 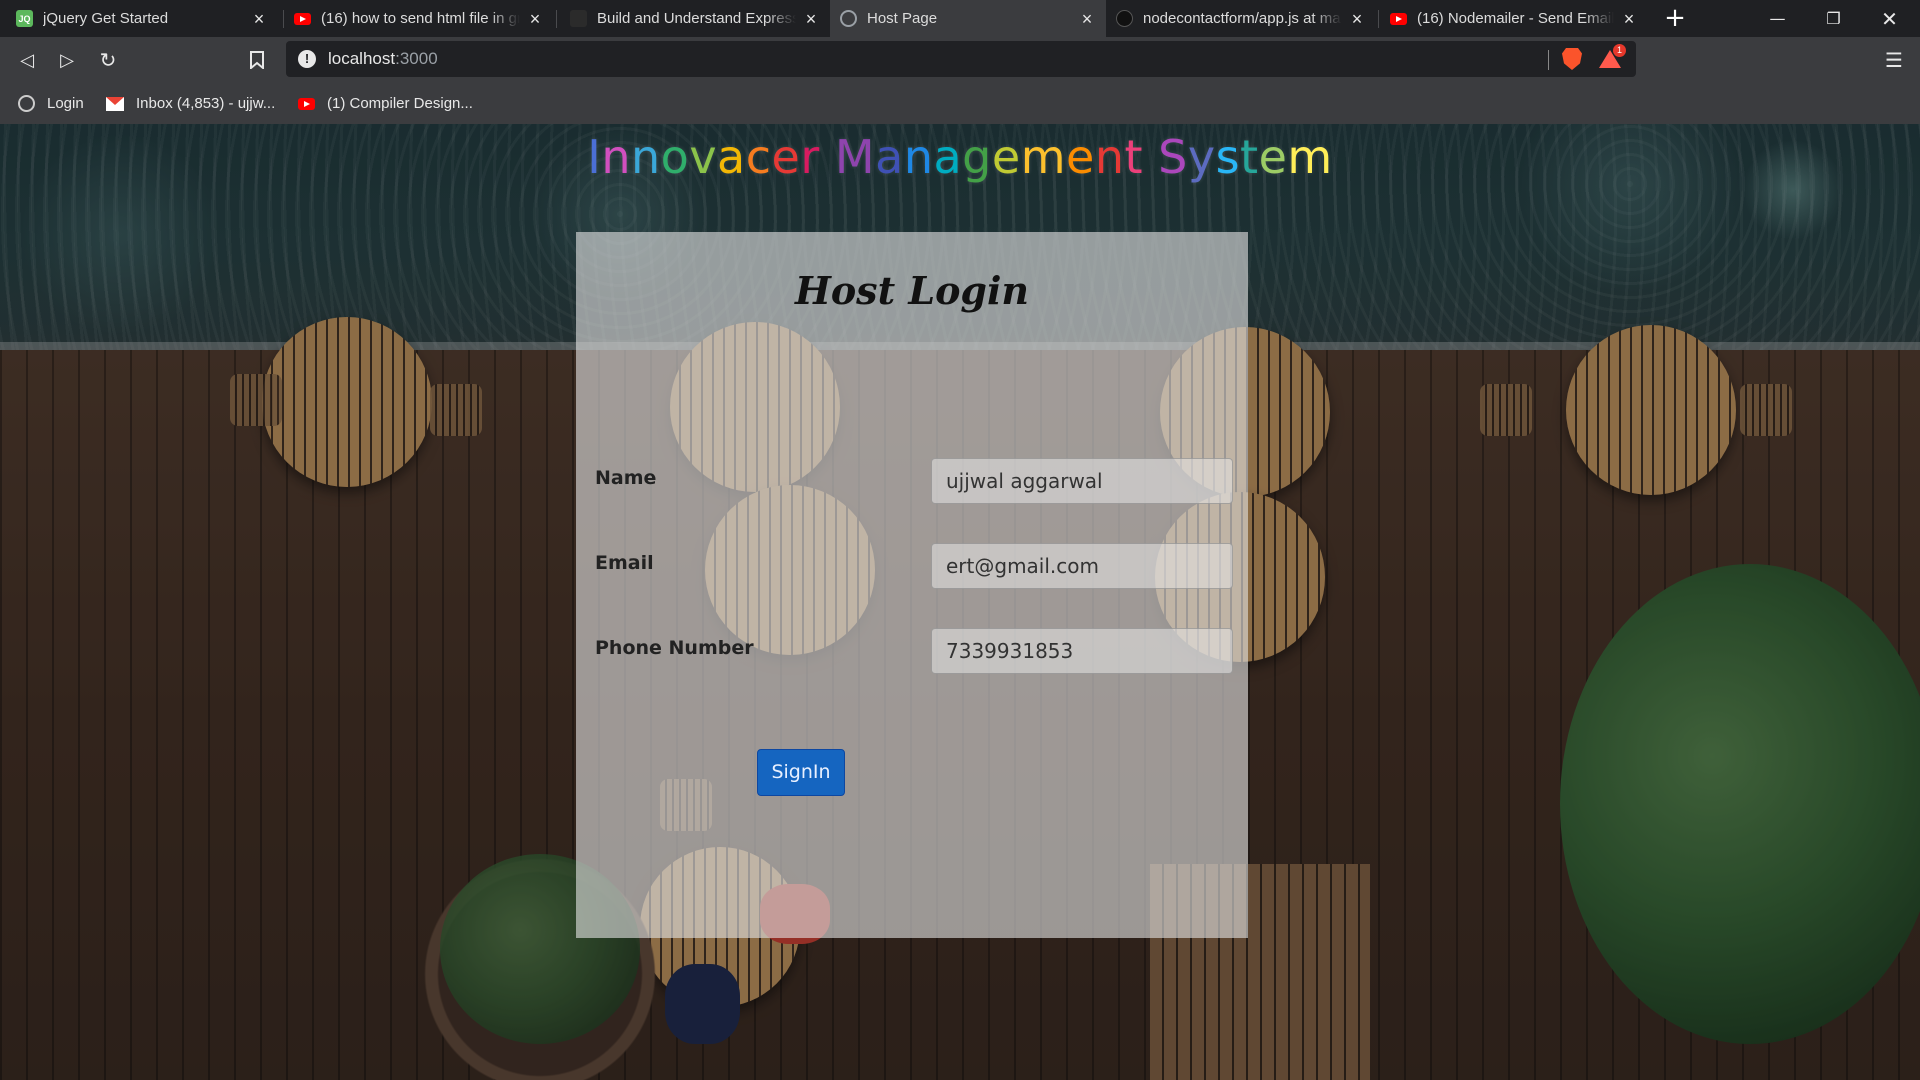 I want to click on url-text: localhost:3000, so click(x=383, y=59).